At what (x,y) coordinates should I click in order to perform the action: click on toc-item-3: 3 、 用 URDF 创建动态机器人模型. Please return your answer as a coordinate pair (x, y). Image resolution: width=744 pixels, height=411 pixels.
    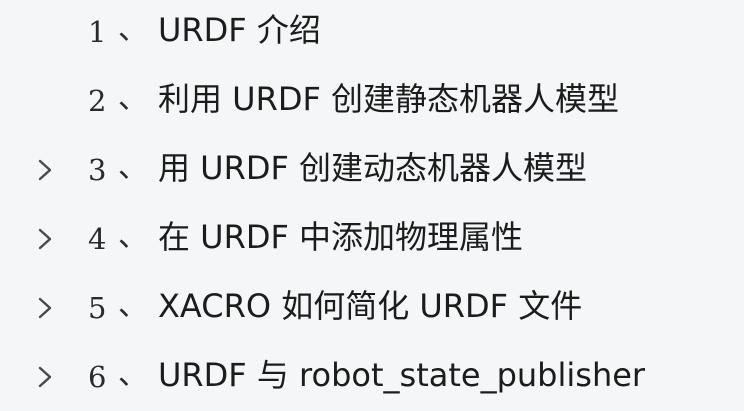
    Looking at the image, I should click on (372, 170).